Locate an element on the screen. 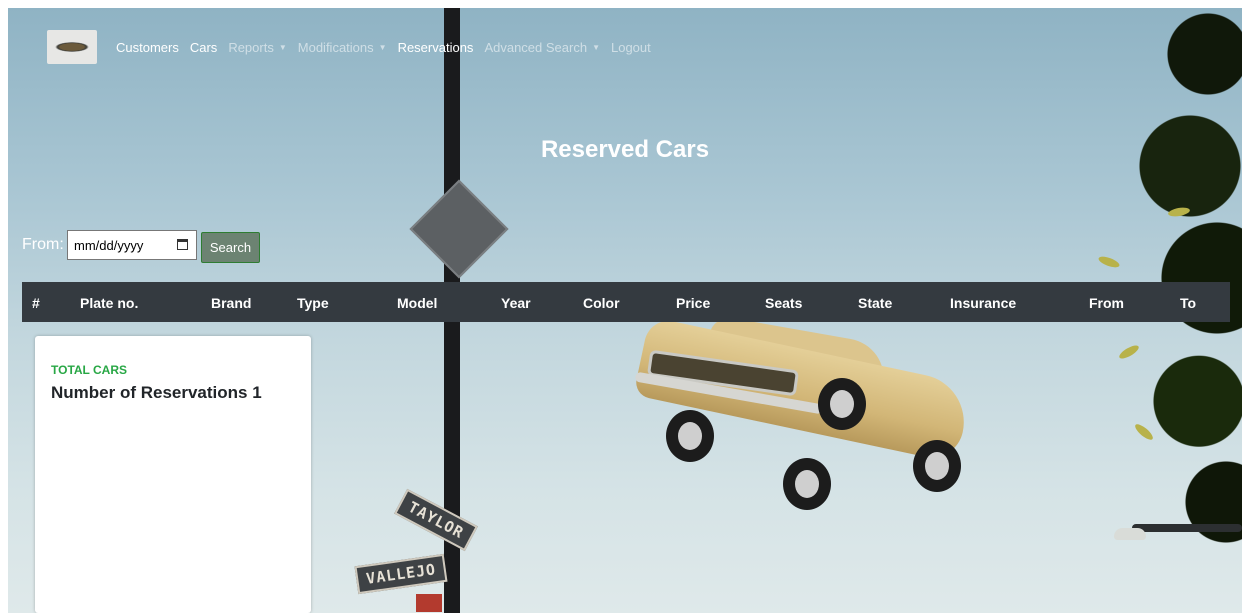 Image resolution: width=1250 pixels, height=613 pixels. nav-customers-label: Customers is located at coordinates (147, 47).